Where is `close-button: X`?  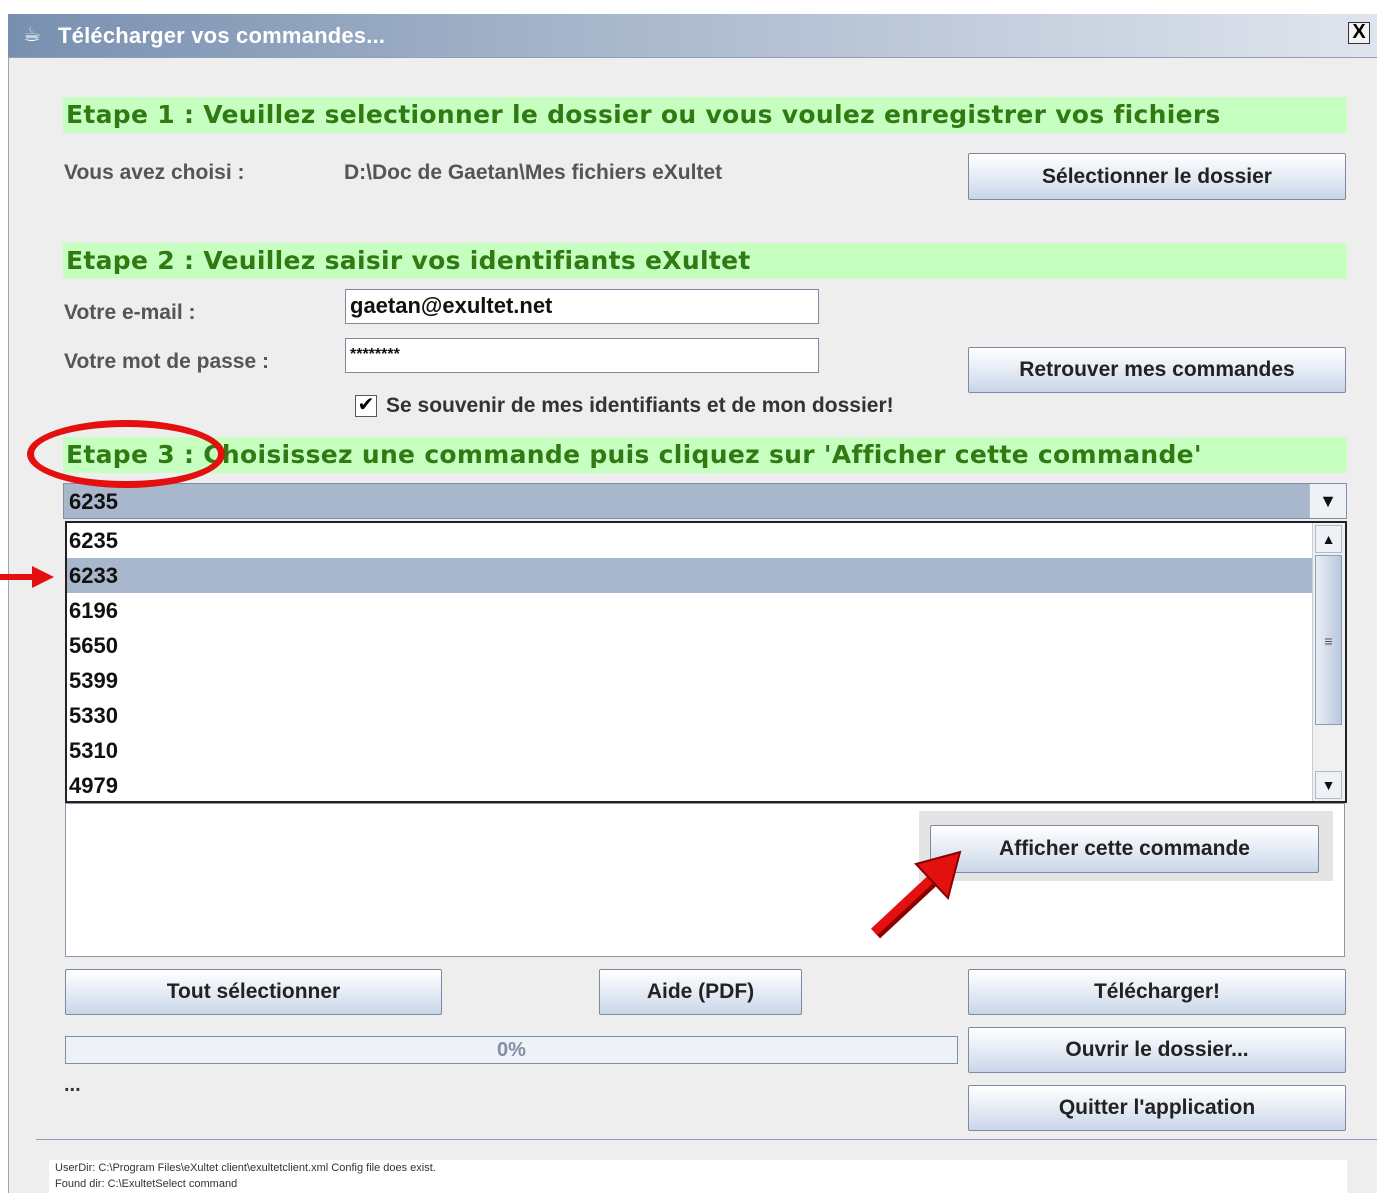
close-button: X is located at coordinates (1359, 33).